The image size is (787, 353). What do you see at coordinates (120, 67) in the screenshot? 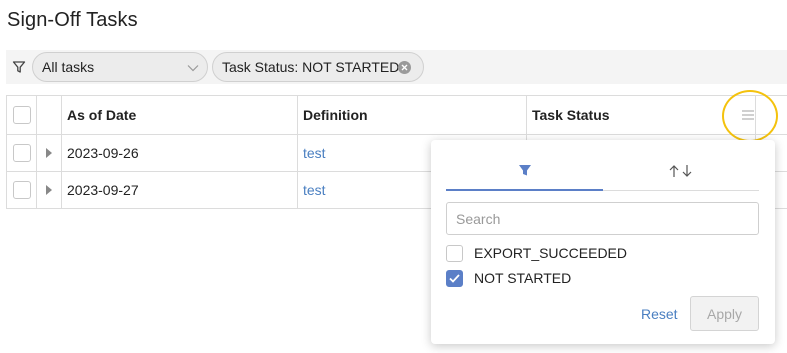
I see `task-scope-select: All tasks` at bounding box center [120, 67].